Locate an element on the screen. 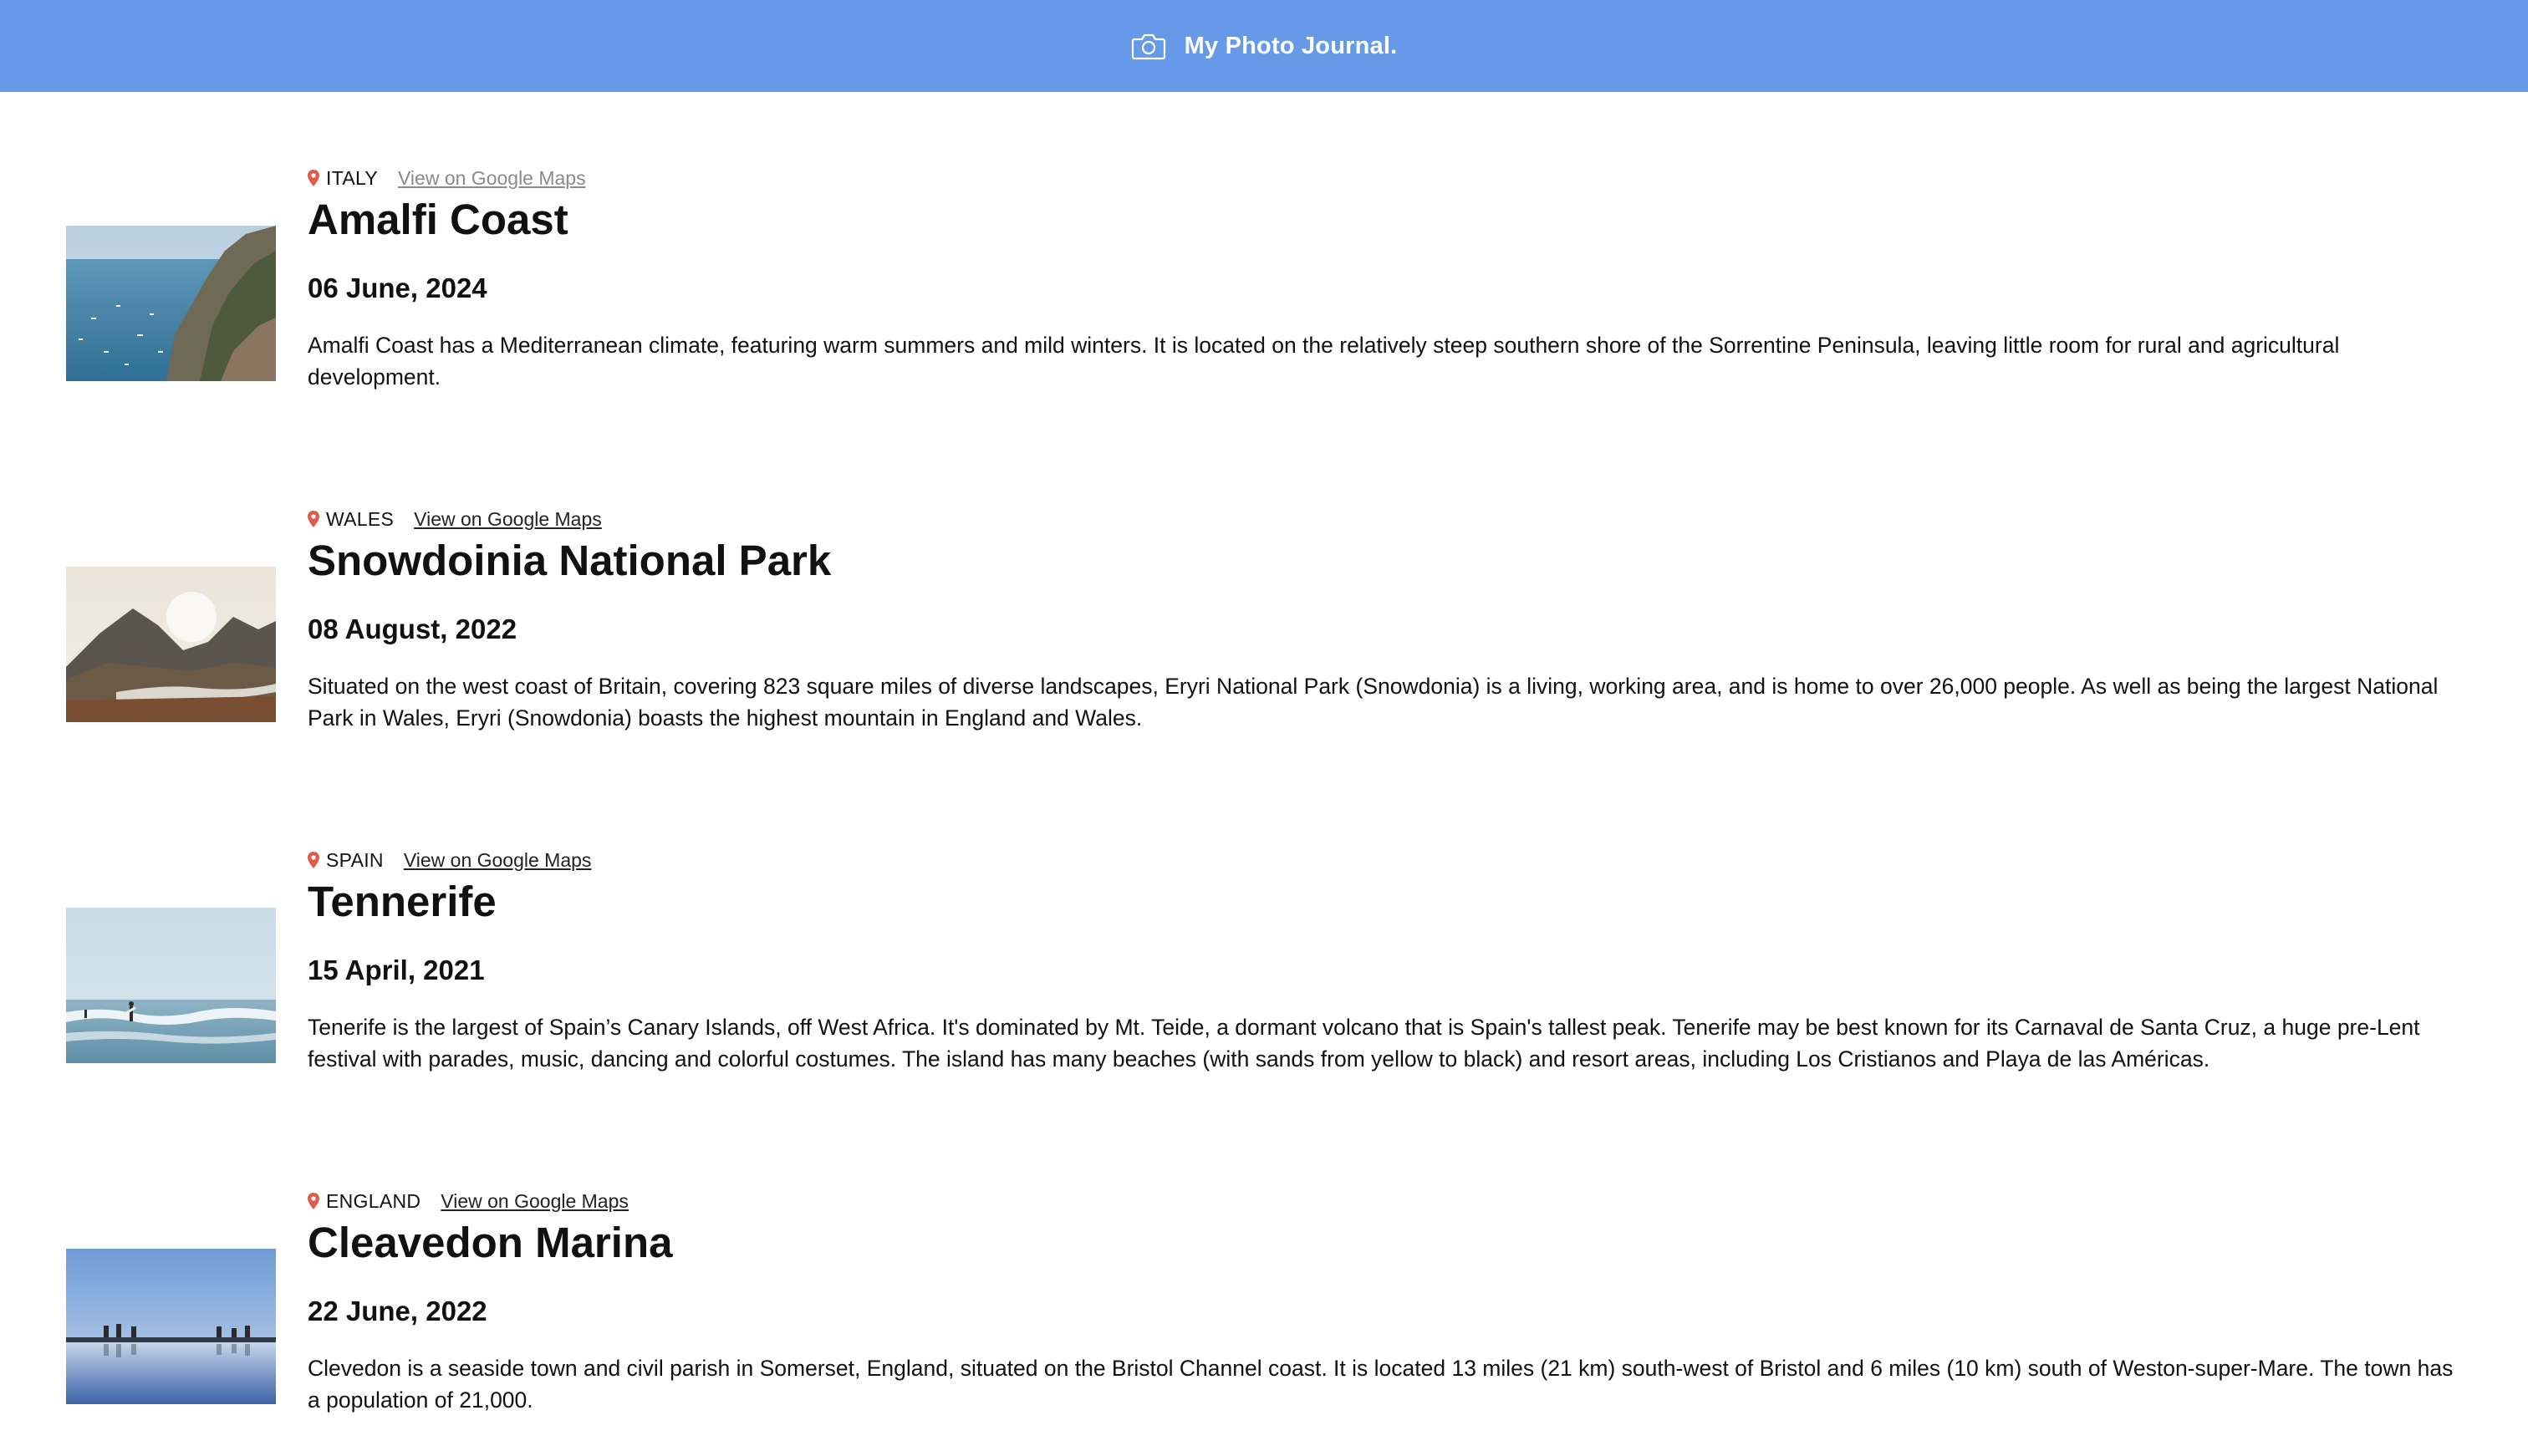 This screenshot has height=1456, width=2528. entry-meta: ITALY View on Google Maps is located at coordinates (447, 178).